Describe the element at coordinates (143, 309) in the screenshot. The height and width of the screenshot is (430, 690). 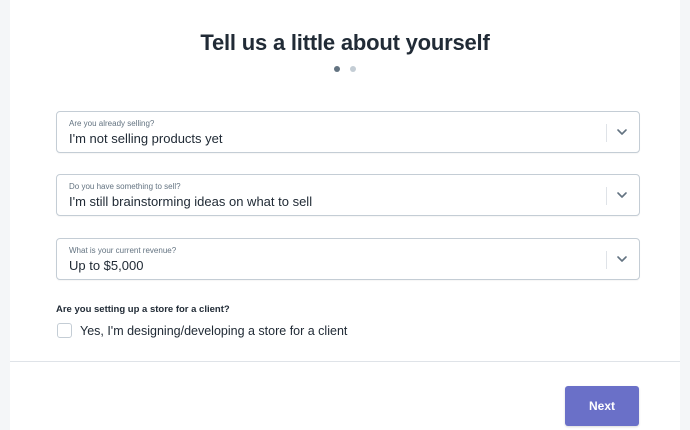
I see `client-question: Are you setting up a store for a client?` at that location.